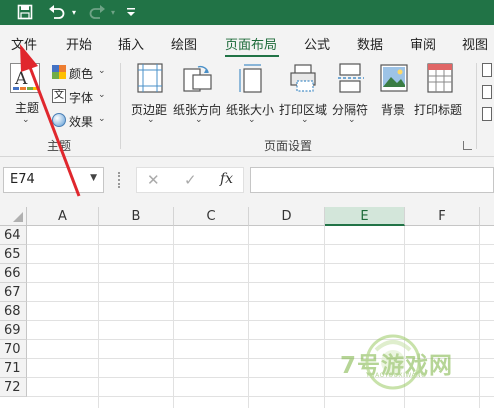 The width and height of the screenshot is (494, 408). I want to click on row-header: 65, so click(13, 254).